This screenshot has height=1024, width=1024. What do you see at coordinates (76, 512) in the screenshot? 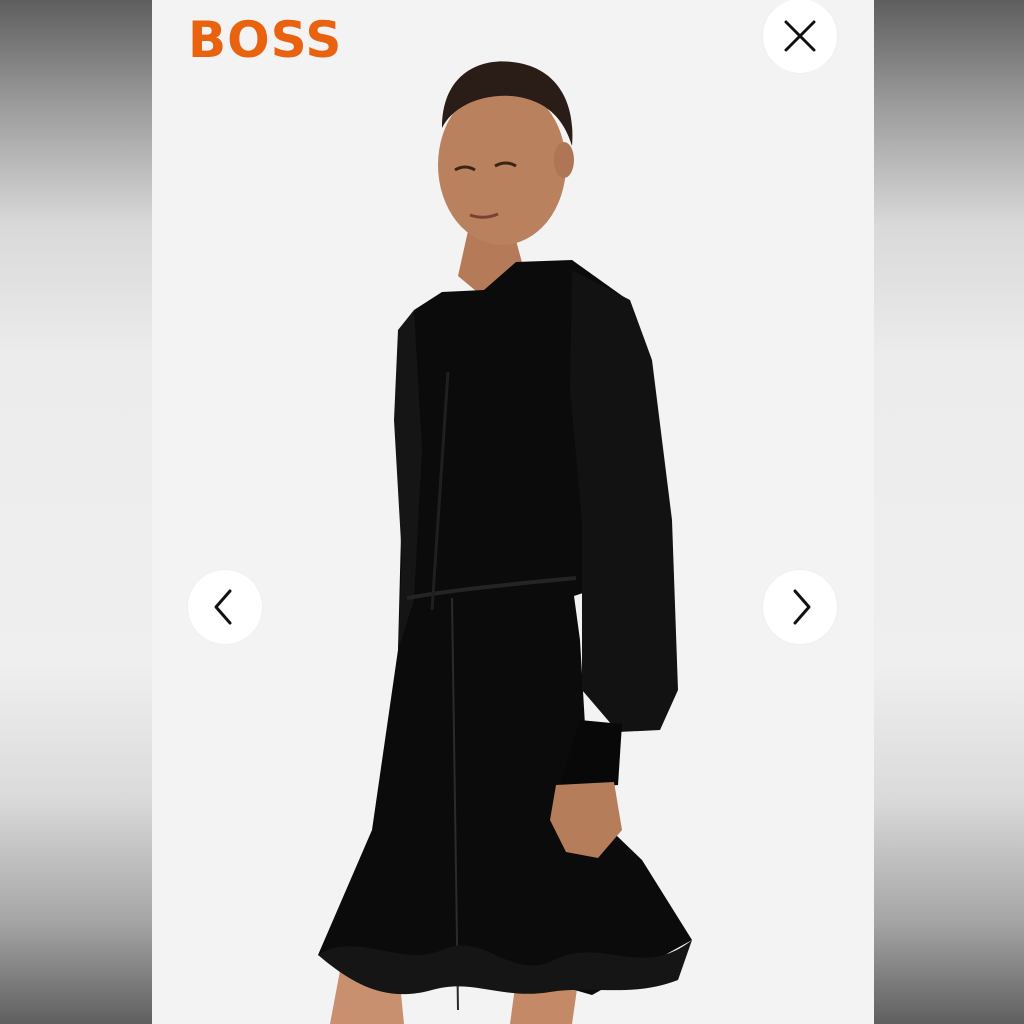
I see `left-blurred-background` at bounding box center [76, 512].